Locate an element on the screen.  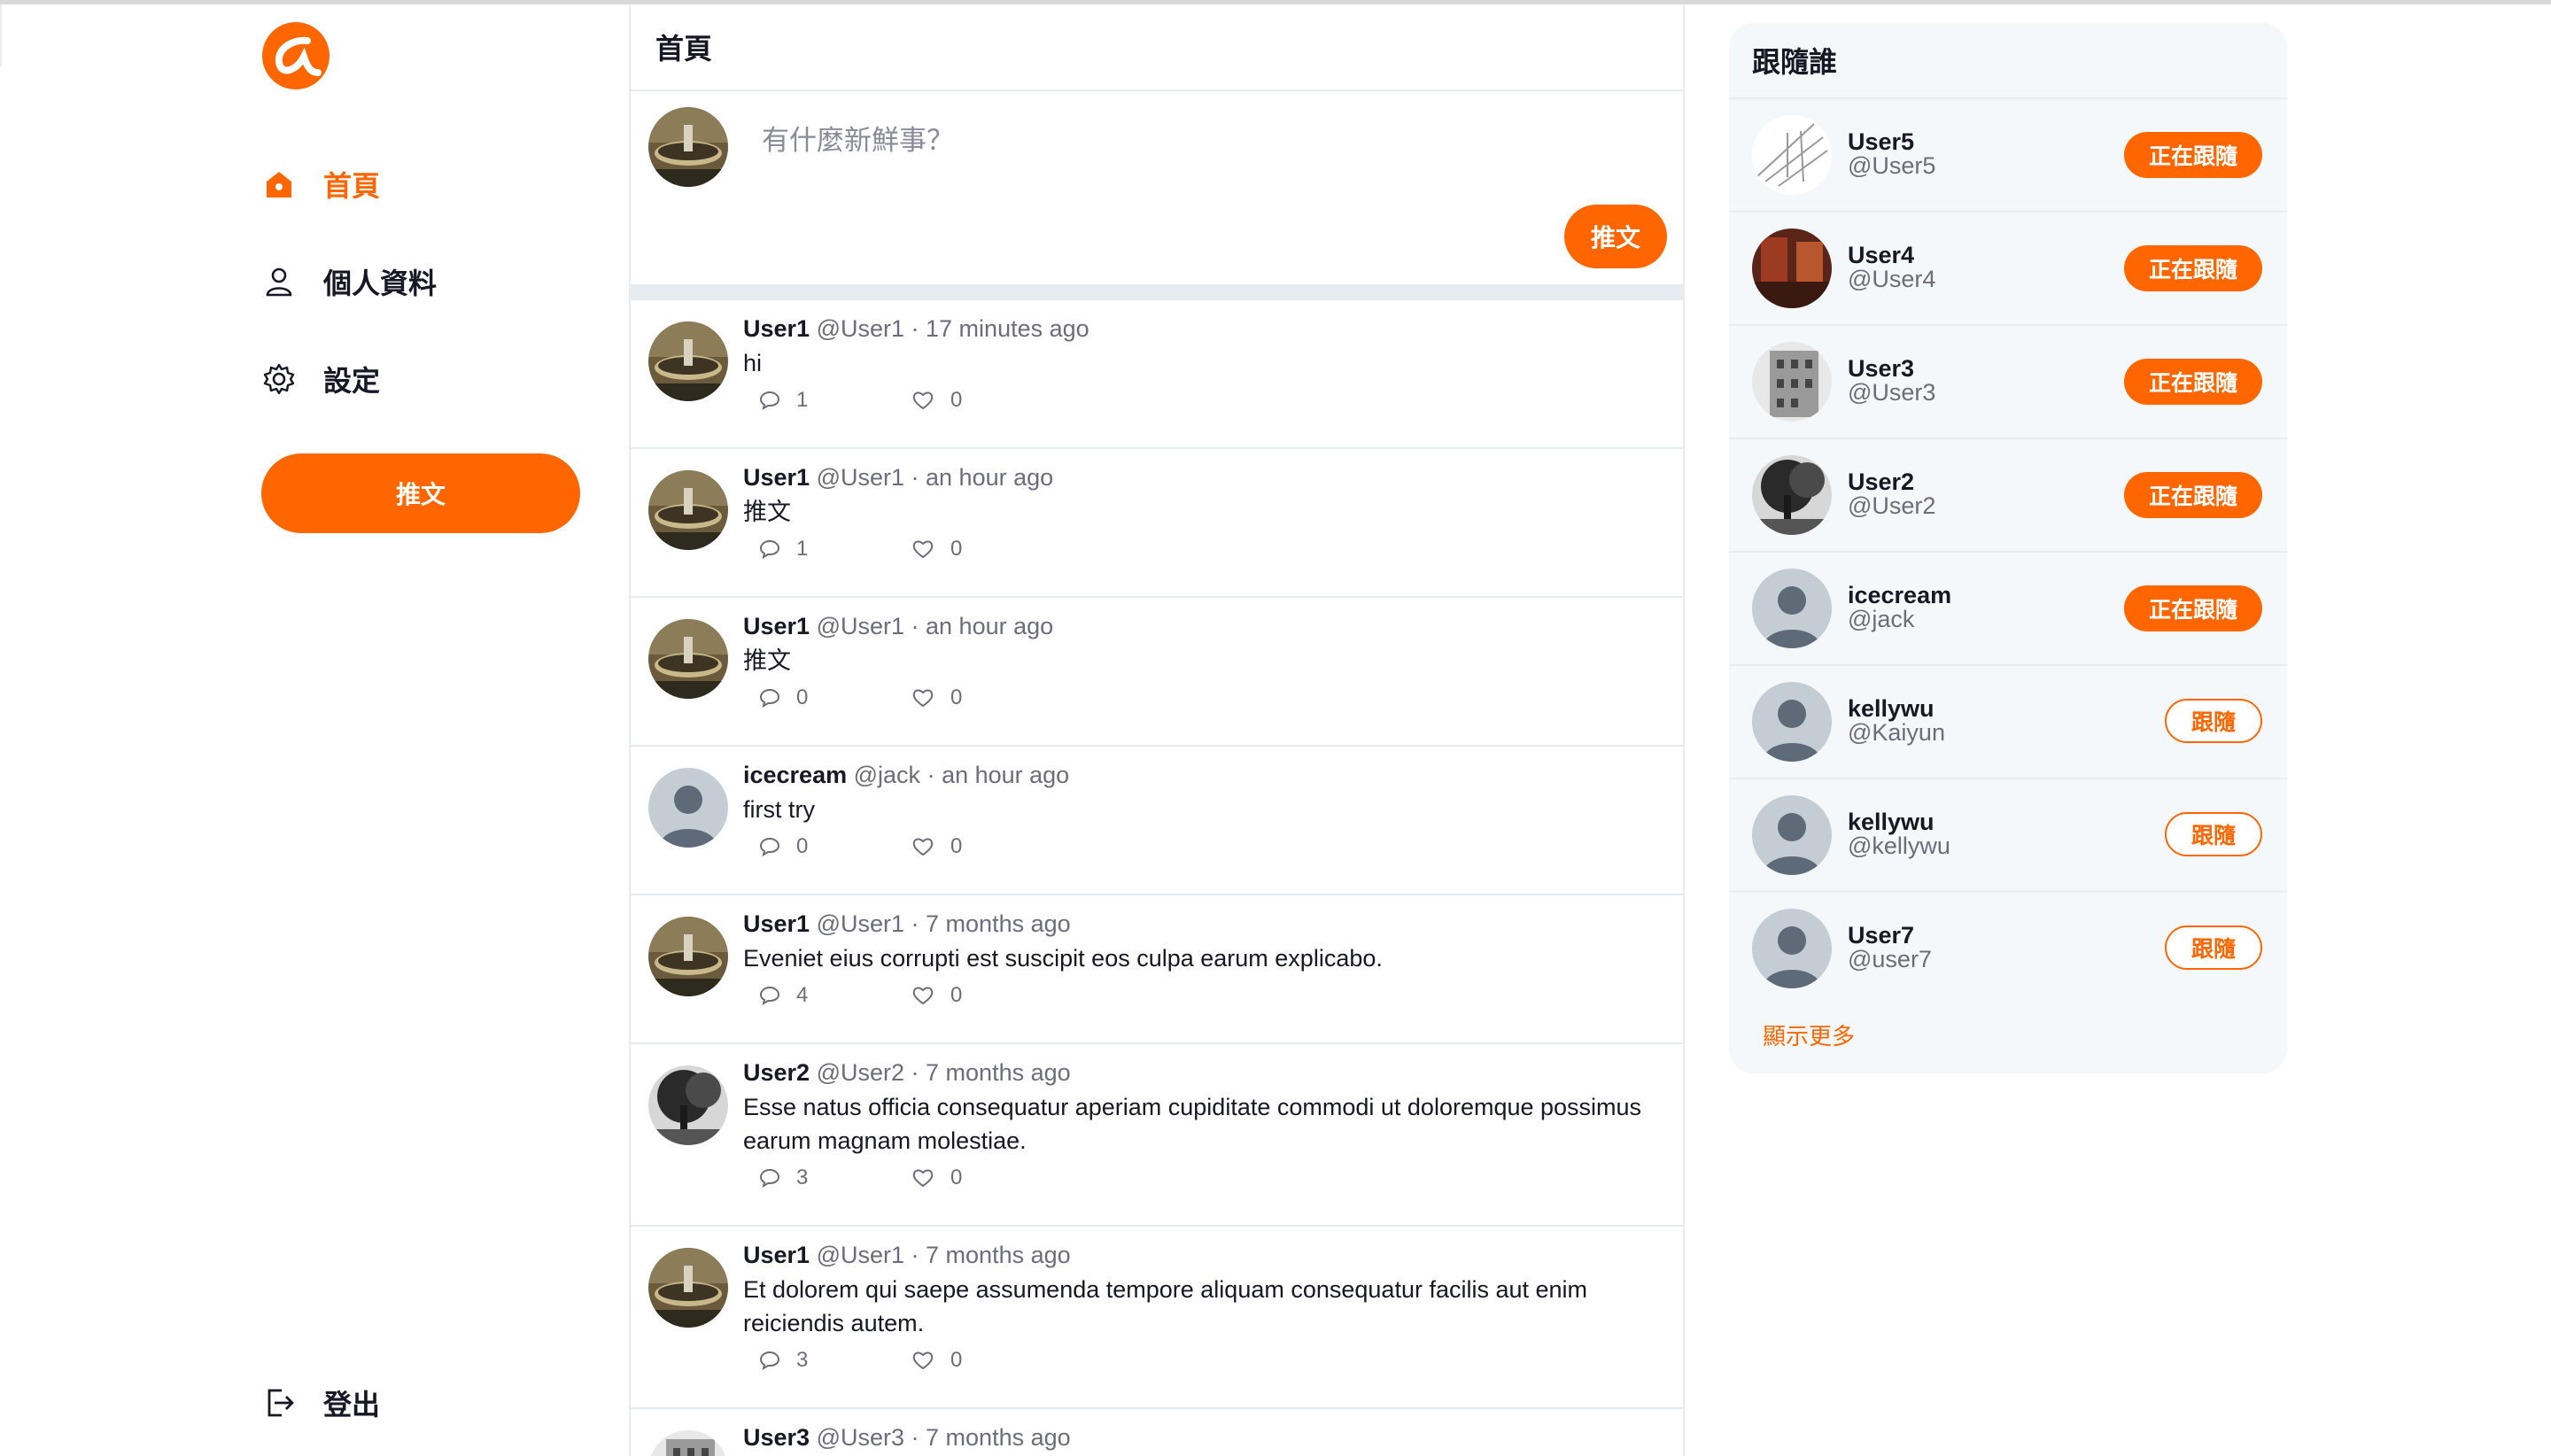
nav-item-profile: 個人資料 is located at coordinates (349, 281).